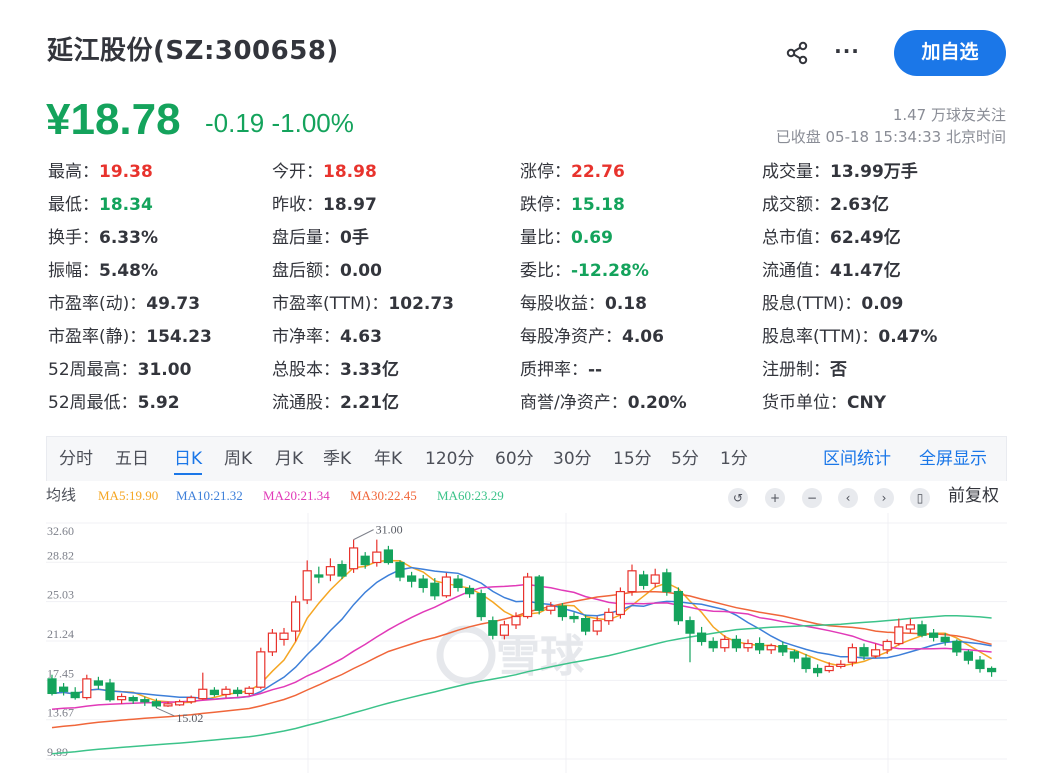 The image size is (1052, 774). Describe the element at coordinates (840, 172) in the screenshot. I see `stat-item: 成交量：13.99万手` at that location.